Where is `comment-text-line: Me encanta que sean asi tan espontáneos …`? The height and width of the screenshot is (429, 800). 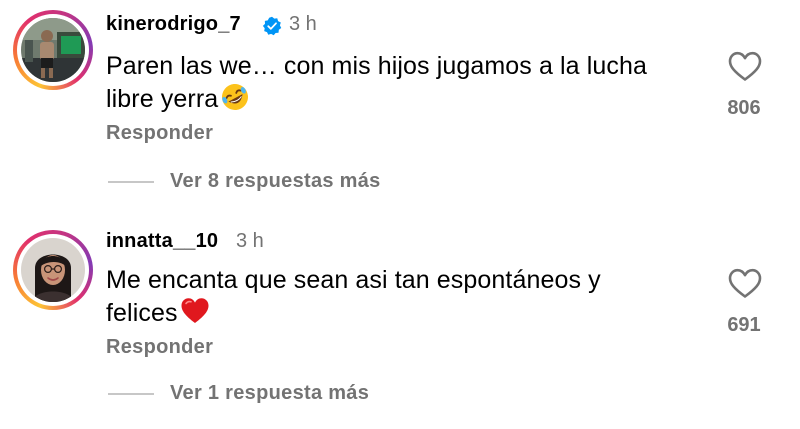 comment-text-line: Me encanta que sean asi tan espontáneos … is located at coordinates (353, 280).